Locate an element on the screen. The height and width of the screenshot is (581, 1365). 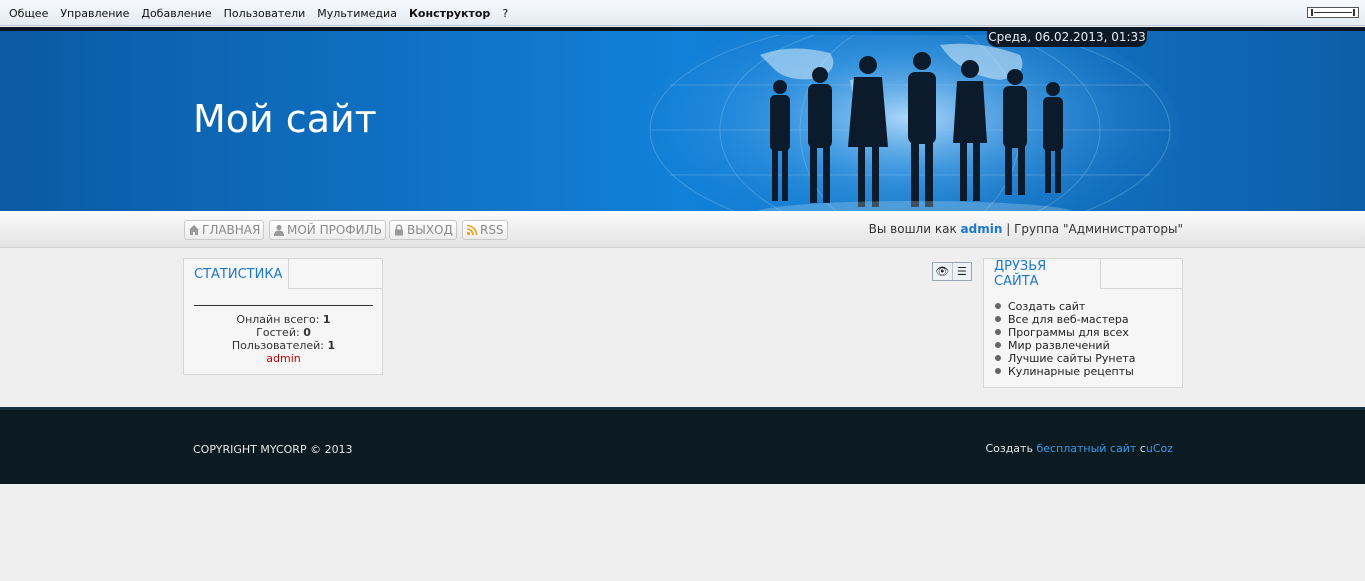
nav-rss-button: RSS is located at coordinates (485, 230).